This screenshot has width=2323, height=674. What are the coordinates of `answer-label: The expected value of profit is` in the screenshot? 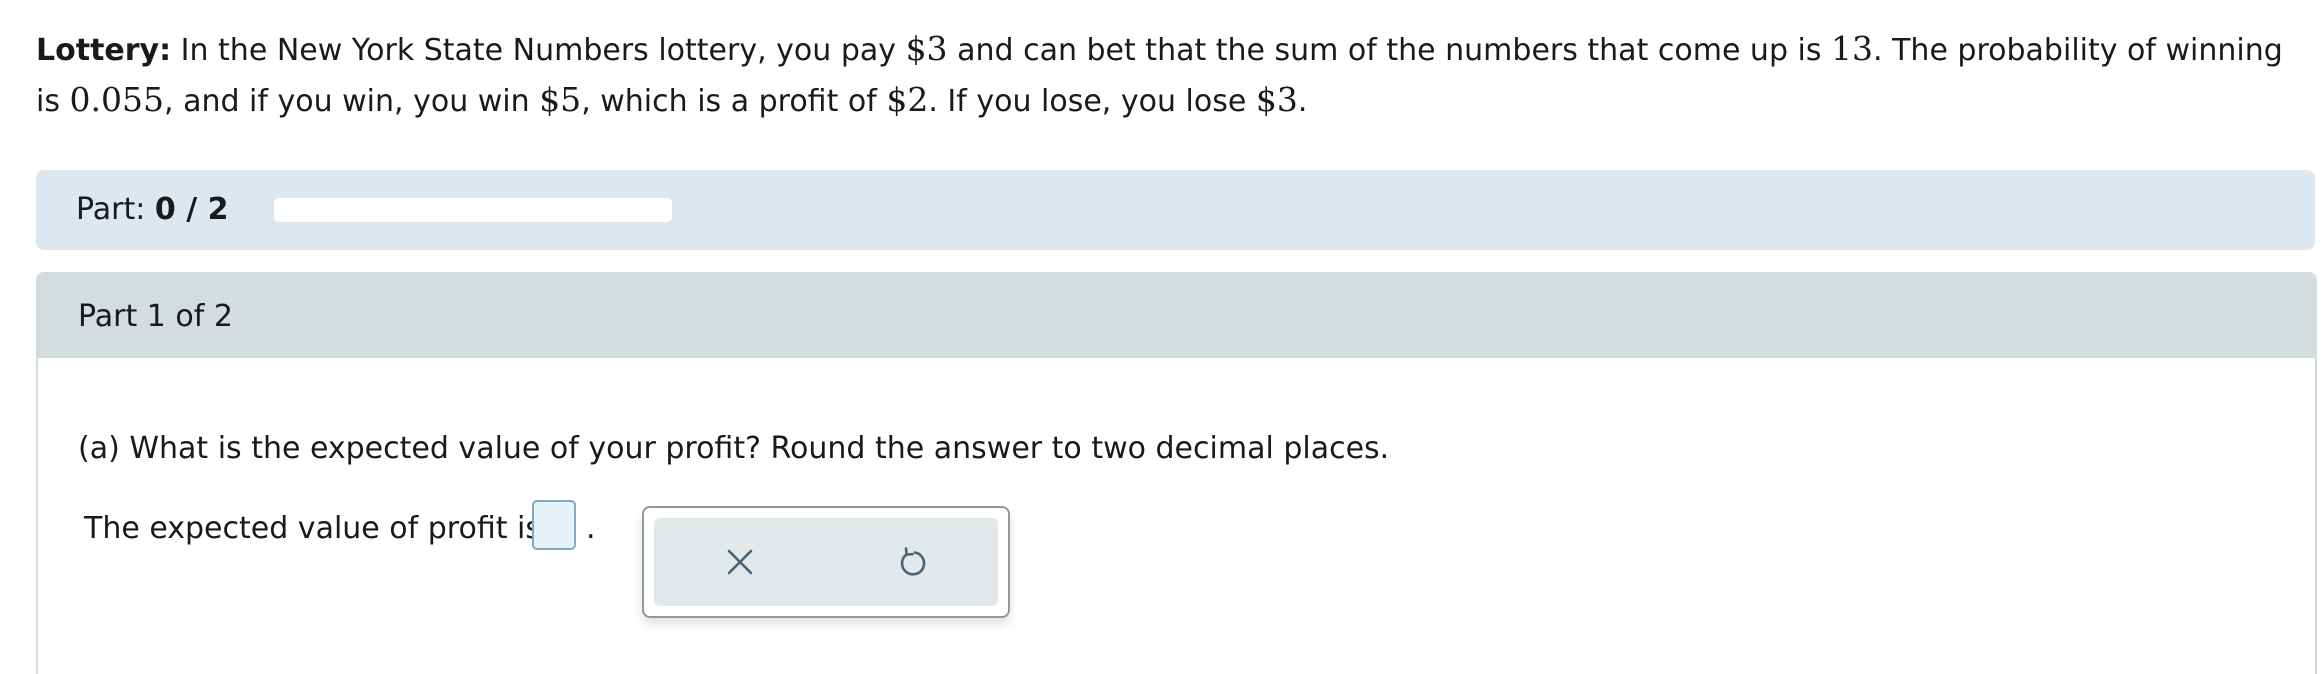 It's located at (312, 528).